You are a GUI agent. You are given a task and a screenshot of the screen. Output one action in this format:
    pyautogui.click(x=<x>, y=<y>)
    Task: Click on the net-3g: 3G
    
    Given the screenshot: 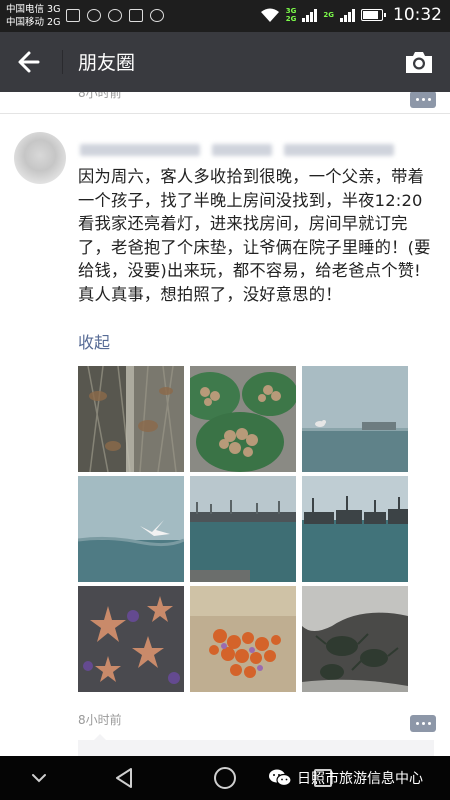 What is the action you would take?
    pyautogui.click(x=291, y=11)
    